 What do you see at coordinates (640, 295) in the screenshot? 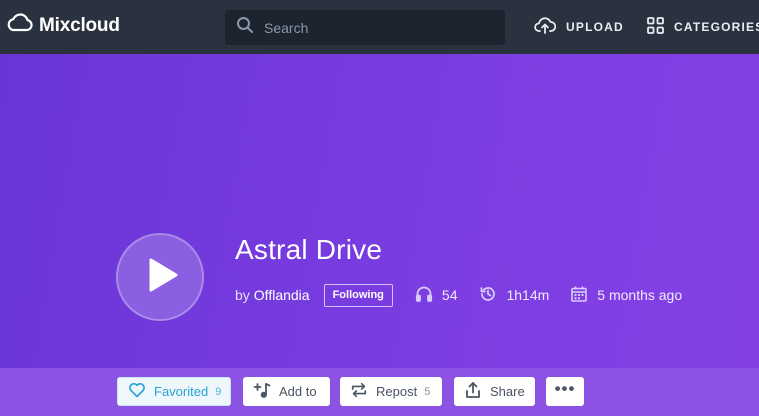
I see `upload-date-value: 5 months ago` at bounding box center [640, 295].